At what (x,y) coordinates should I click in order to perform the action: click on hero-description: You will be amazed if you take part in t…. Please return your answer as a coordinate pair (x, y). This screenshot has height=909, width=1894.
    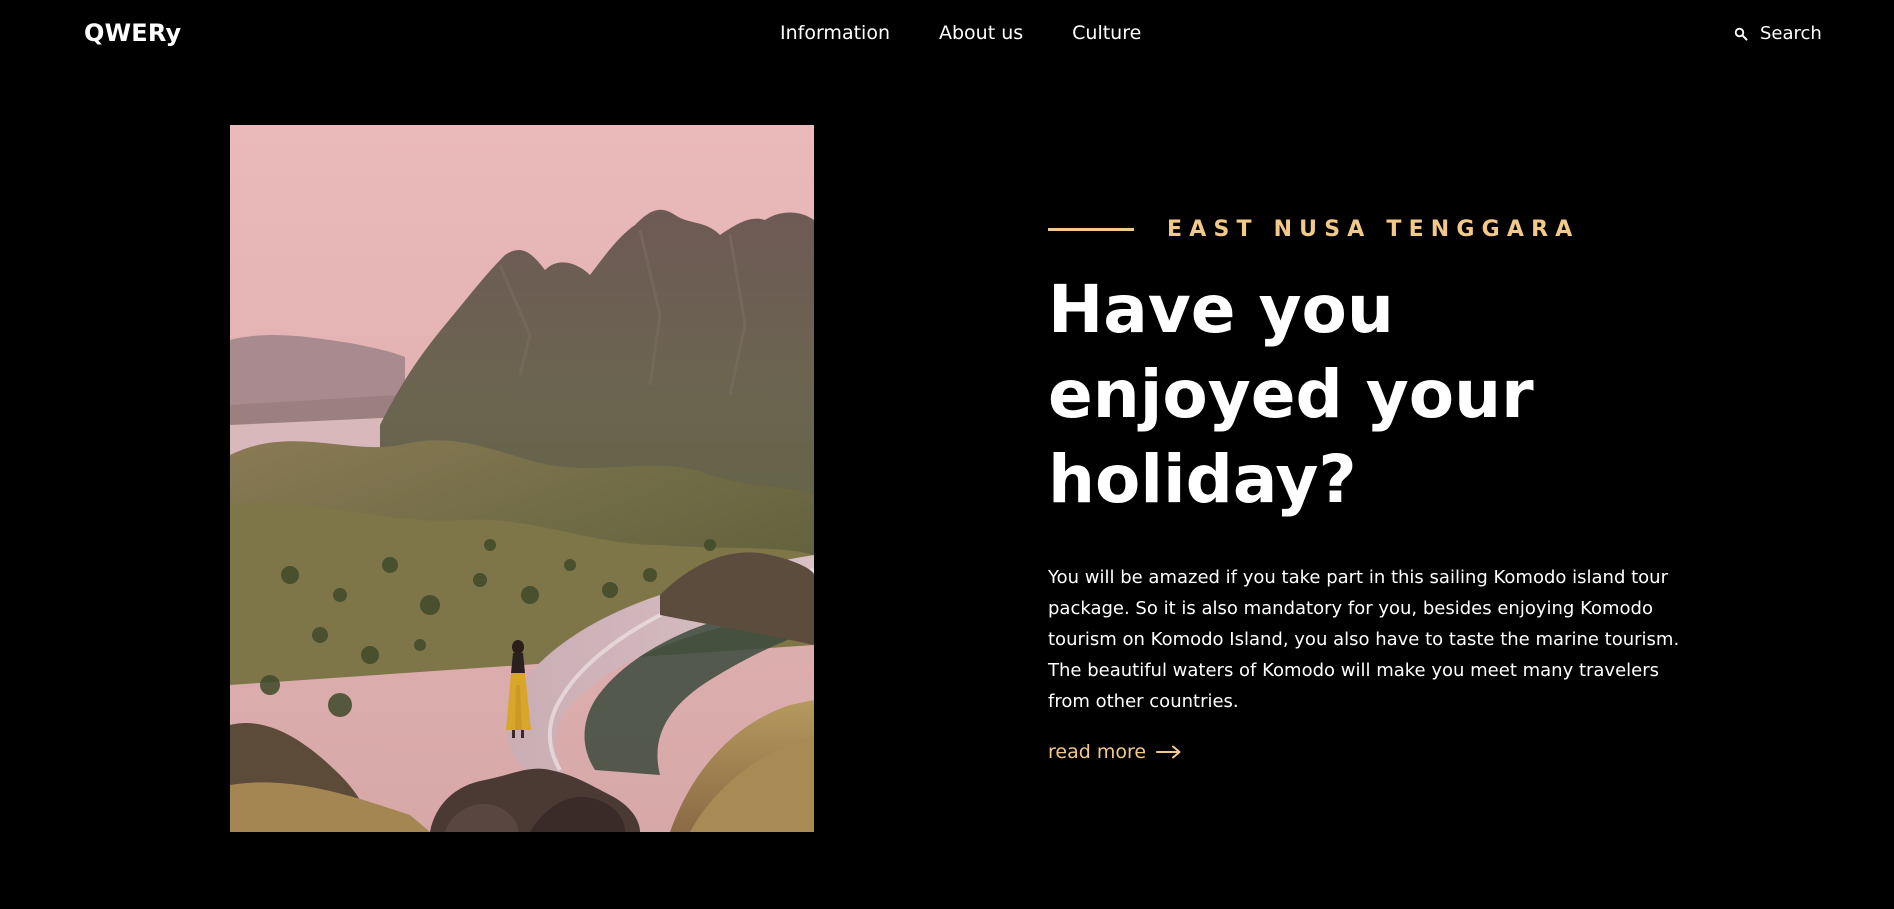
    Looking at the image, I should click on (1364, 639).